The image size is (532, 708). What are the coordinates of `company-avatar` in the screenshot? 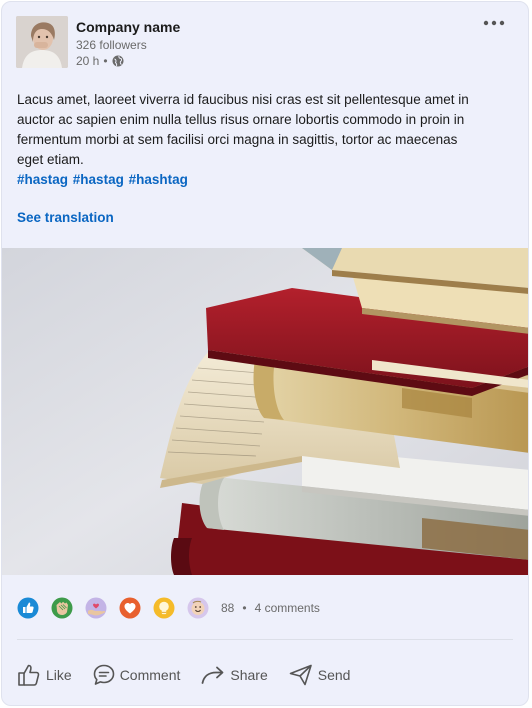 It's located at (42, 42).